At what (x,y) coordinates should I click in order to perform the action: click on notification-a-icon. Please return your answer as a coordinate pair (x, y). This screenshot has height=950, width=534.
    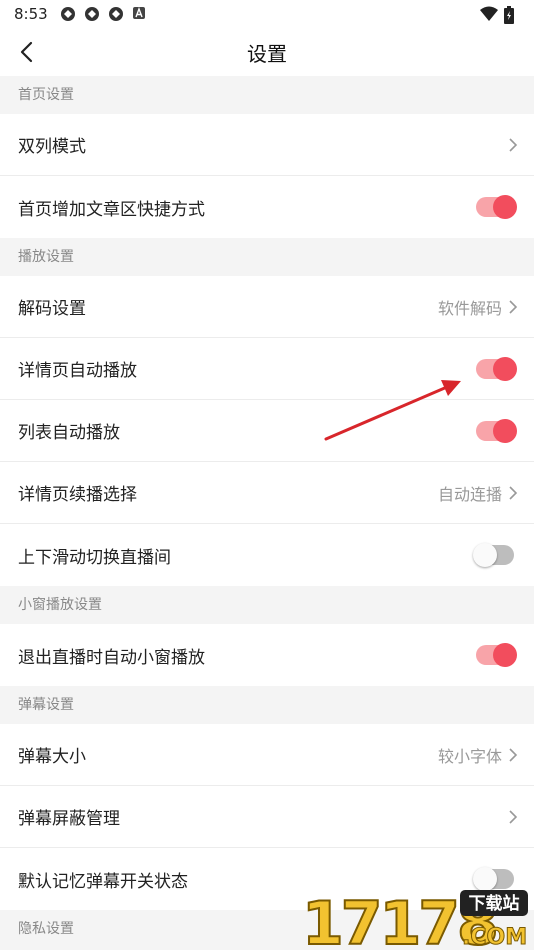
    Looking at the image, I should click on (140, 14).